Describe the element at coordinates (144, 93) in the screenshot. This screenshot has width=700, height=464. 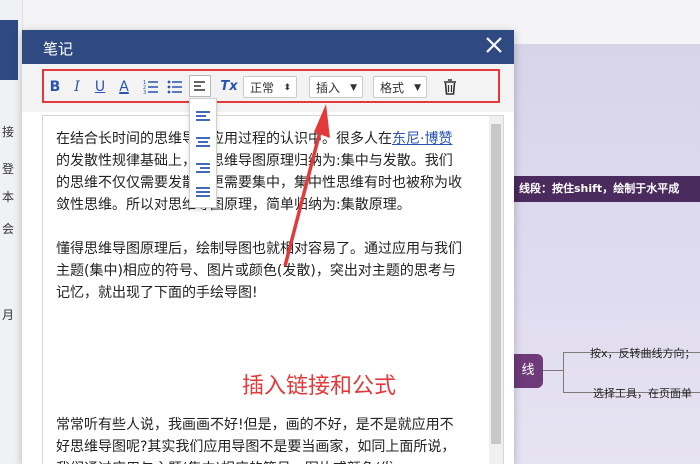
I see `svg-text: 3` at that location.